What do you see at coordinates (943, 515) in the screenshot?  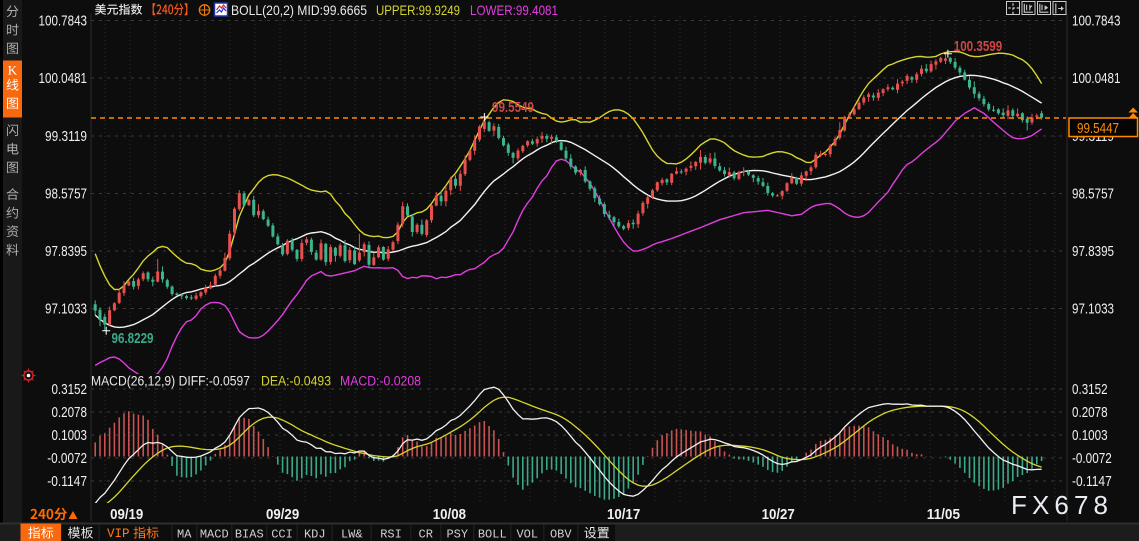 I see `svg-text: 11/05` at bounding box center [943, 515].